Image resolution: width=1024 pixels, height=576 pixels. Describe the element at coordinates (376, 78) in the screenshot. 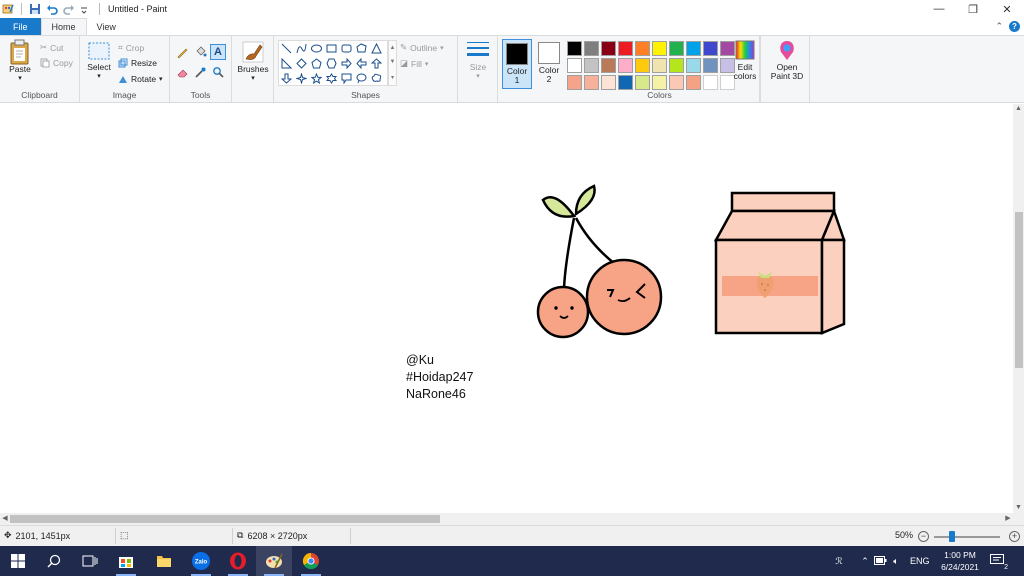

I see `cloud-callout-shape-icon` at that location.